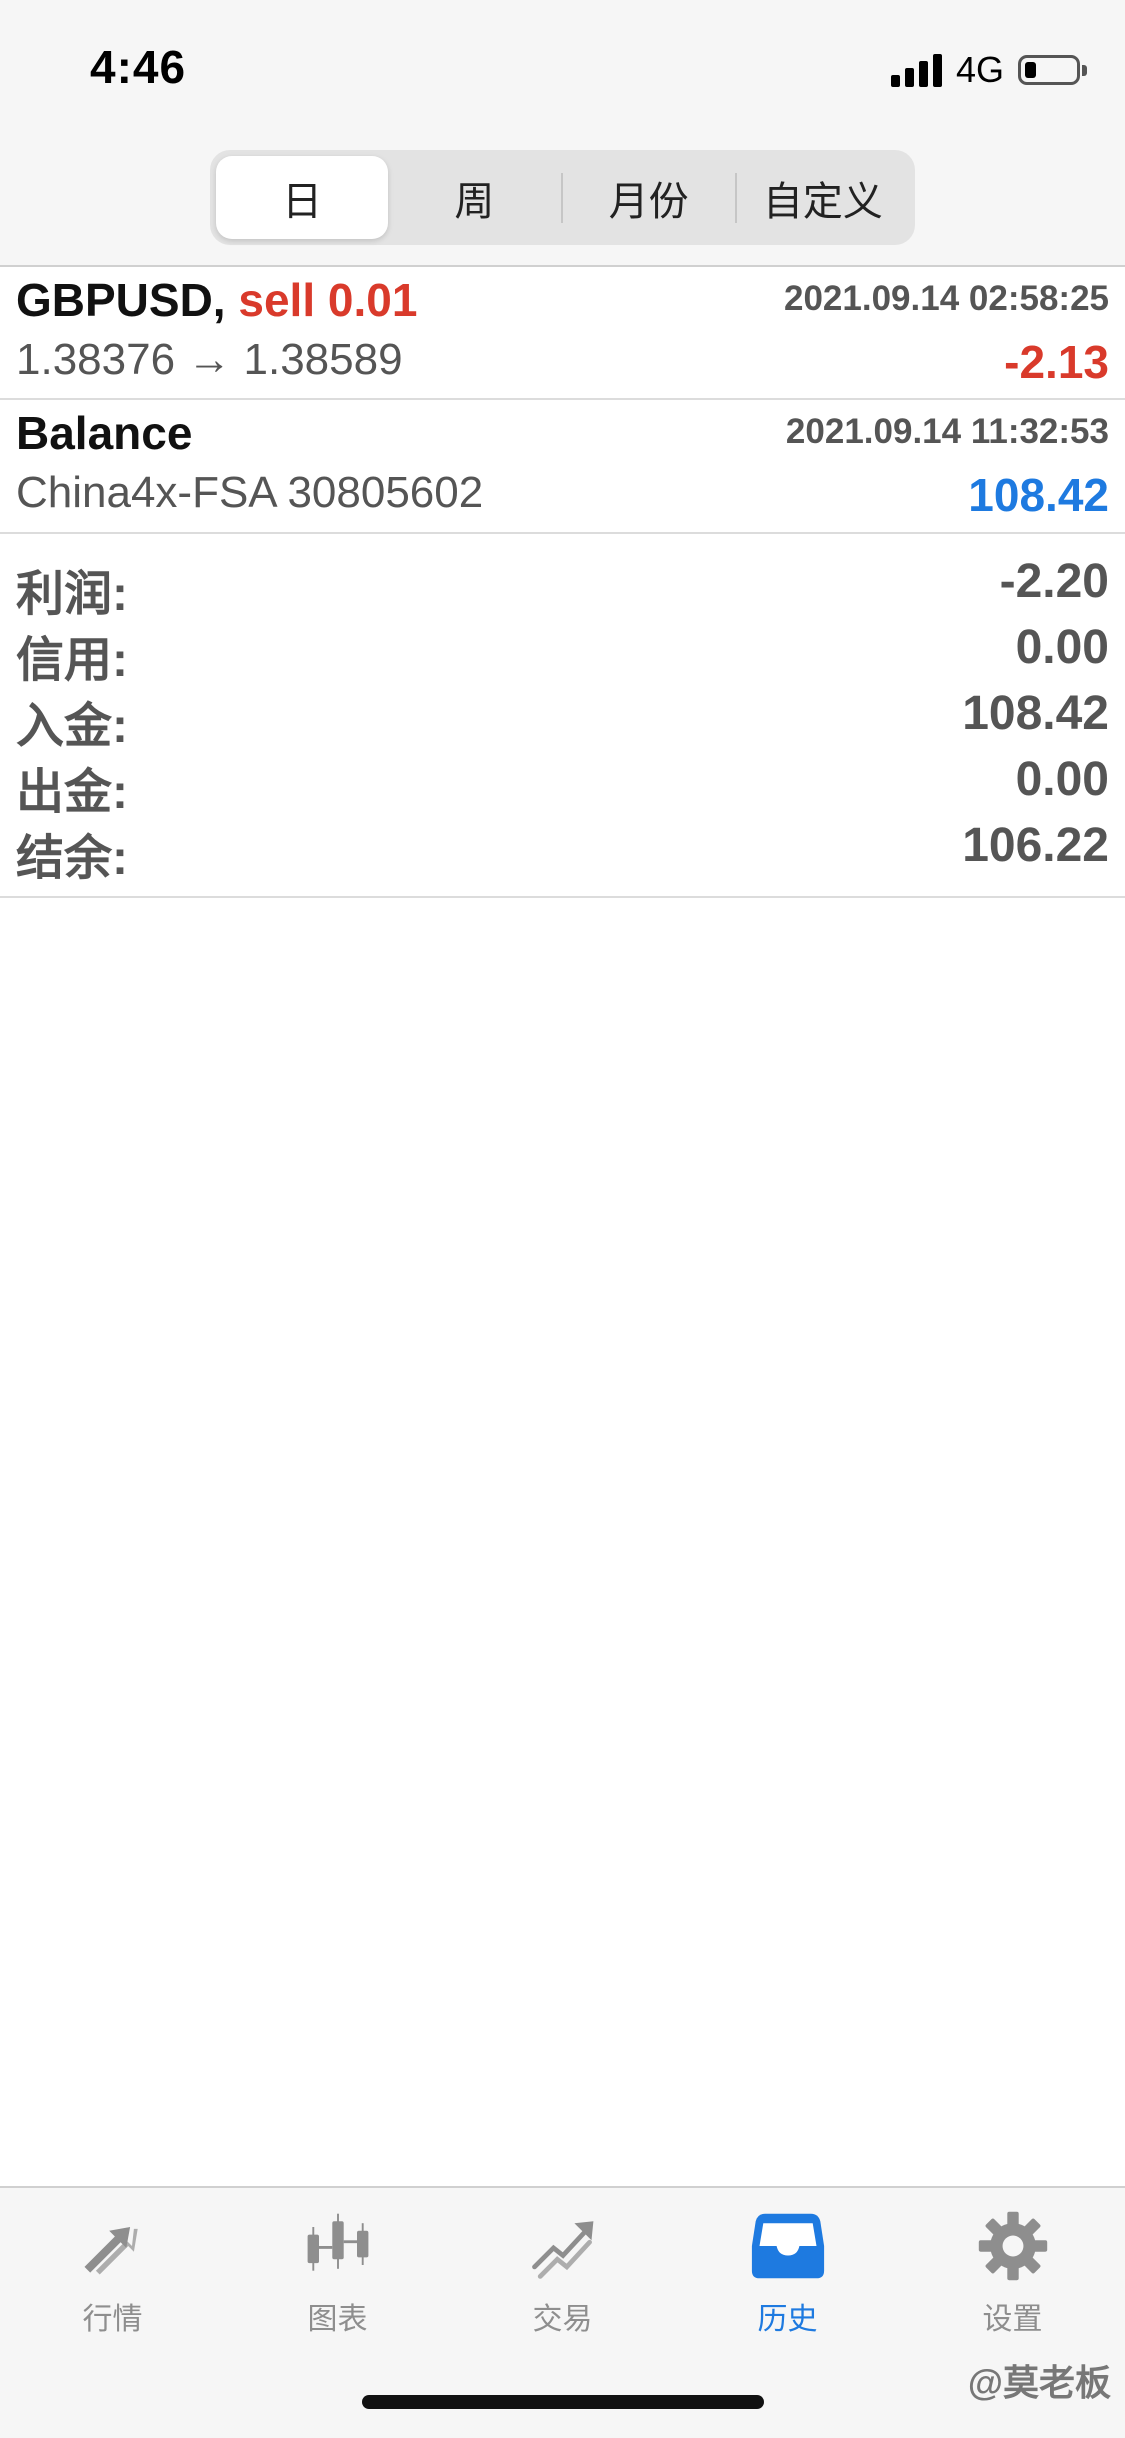 Image resolution: width=1125 pixels, height=2438 pixels. Describe the element at coordinates (337, 2242) in the screenshot. I see `candlestick-chart-icon` at that location.